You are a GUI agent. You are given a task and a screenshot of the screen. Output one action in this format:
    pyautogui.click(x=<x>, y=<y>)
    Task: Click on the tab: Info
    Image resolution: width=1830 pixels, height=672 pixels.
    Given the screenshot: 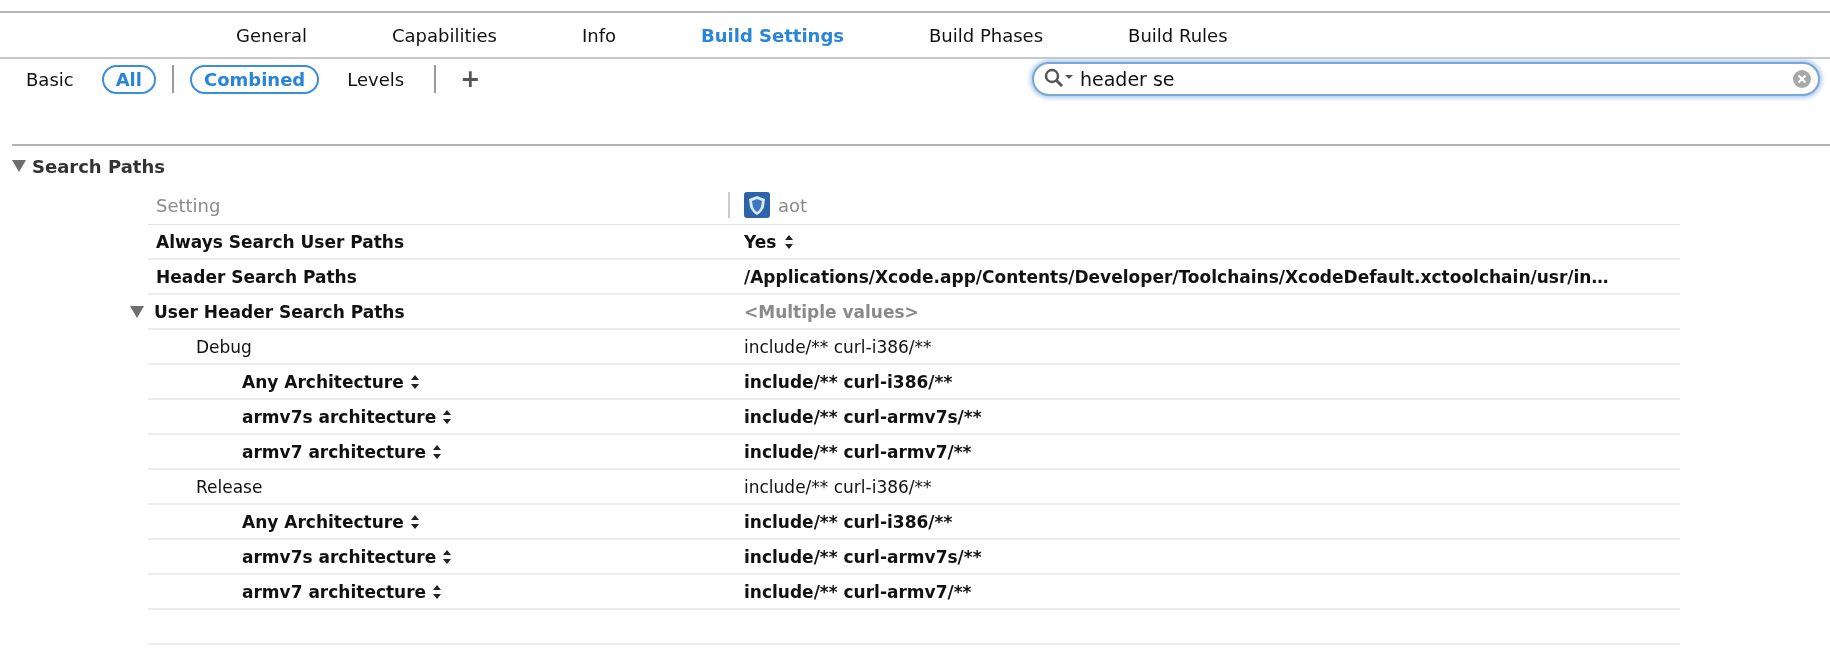 What is the action you would take?
    pyautogui.click(x=598, y=35)
    